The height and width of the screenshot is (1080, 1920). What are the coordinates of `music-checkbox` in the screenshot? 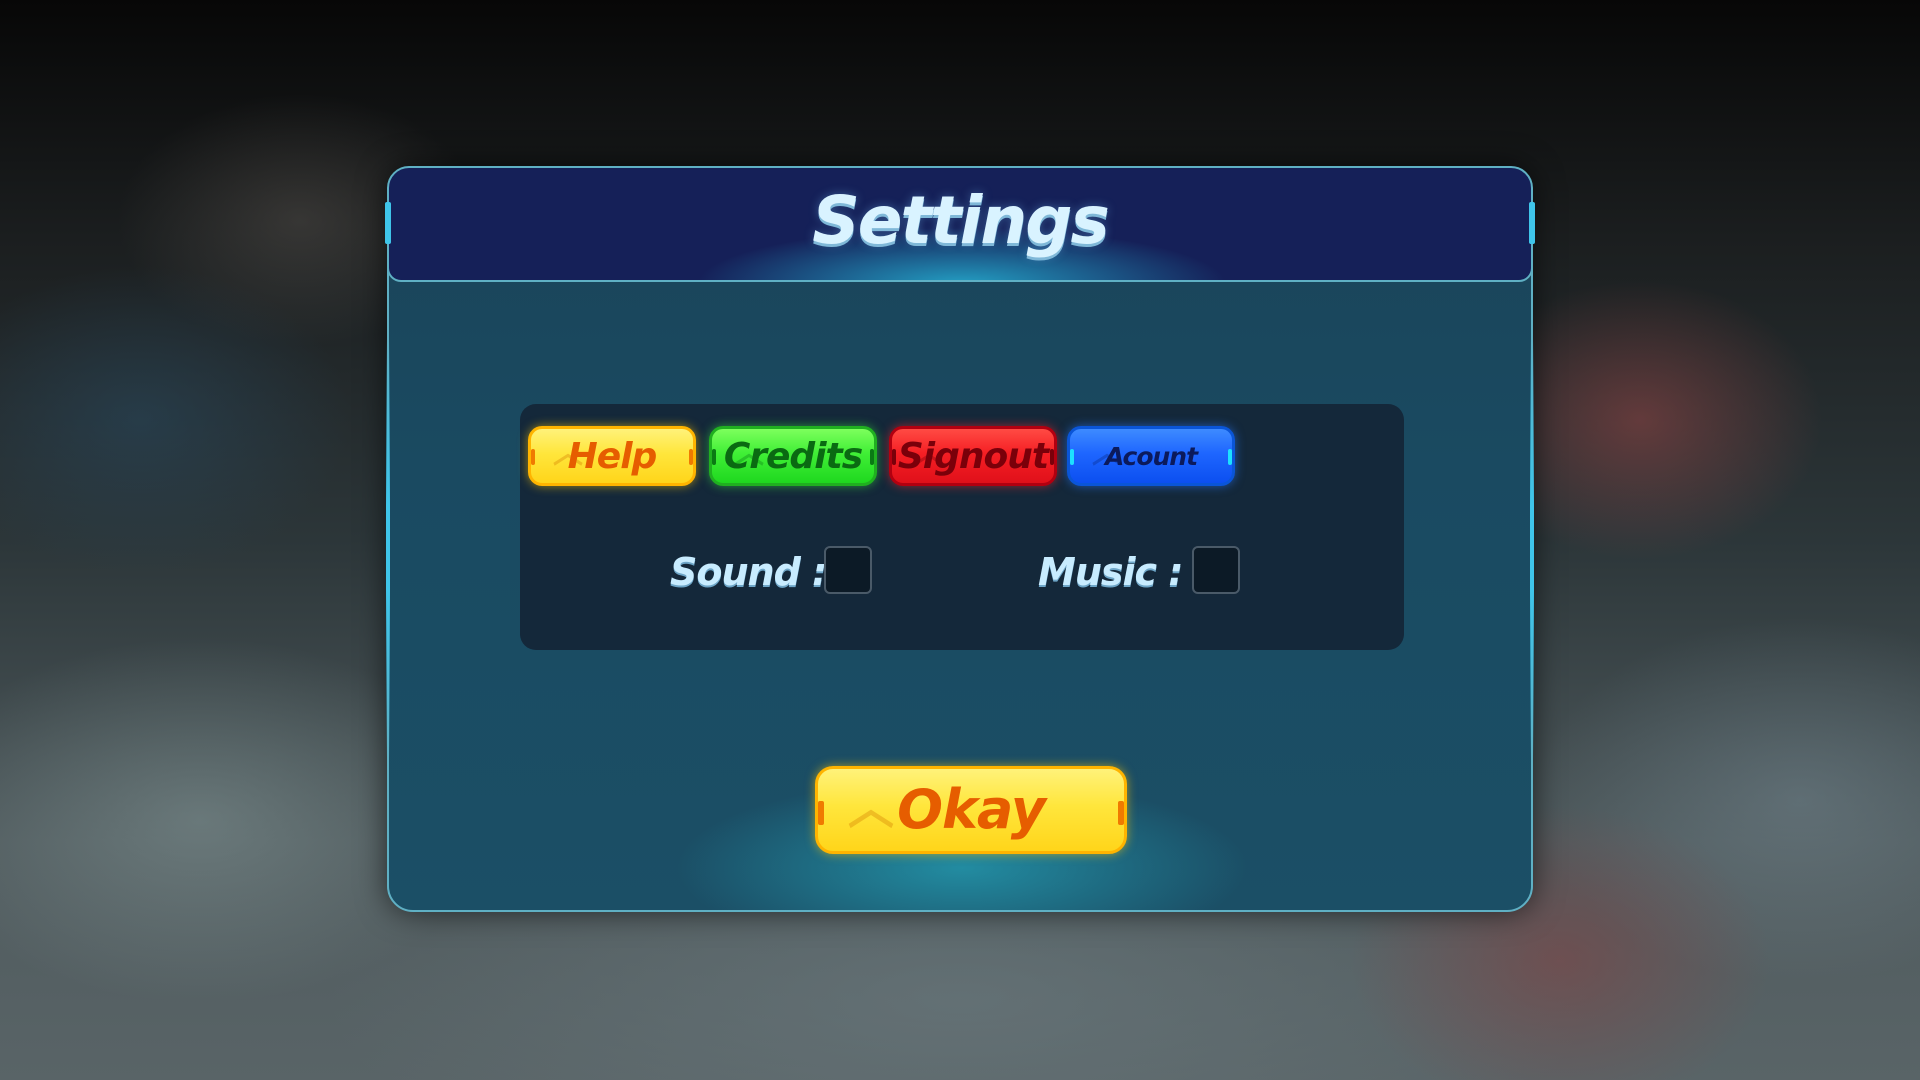 It's located at (1216, 570).